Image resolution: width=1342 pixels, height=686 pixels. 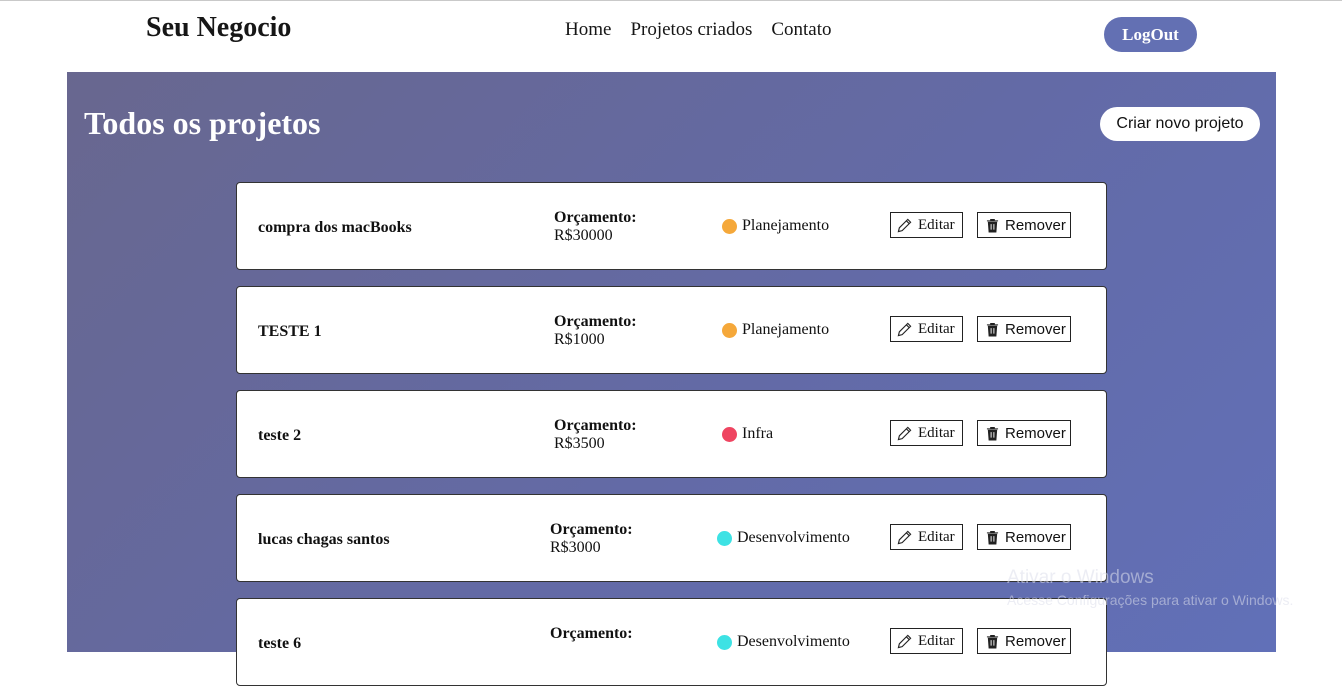 I want to click on budget-value: R$1000, so click(x=579, y=339).